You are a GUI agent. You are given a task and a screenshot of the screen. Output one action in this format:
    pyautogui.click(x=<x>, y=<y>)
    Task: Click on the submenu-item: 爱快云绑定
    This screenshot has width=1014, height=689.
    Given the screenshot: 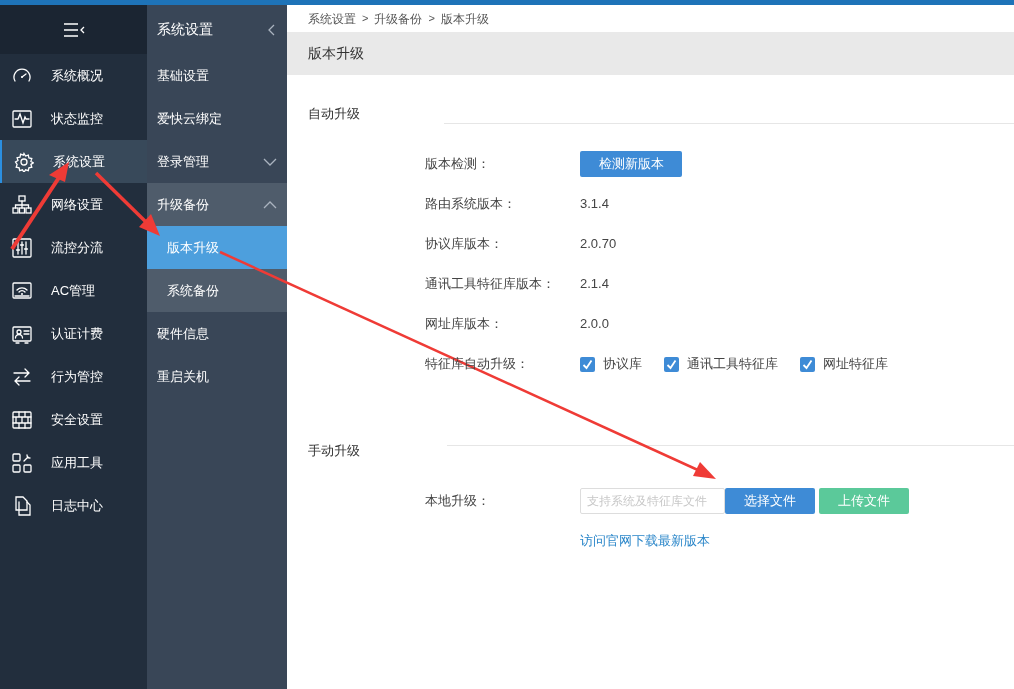 What is the action you would take?
    pyautogui.click(x=217, y=118)
    